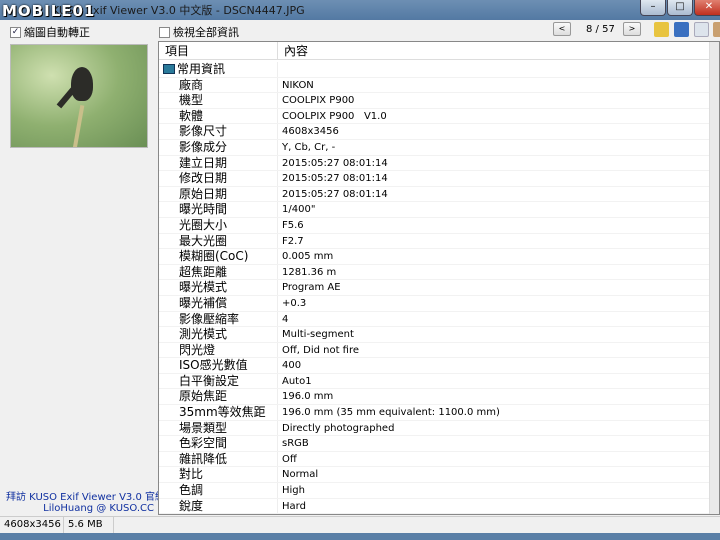 Image resolution: width=720 pixels, height=540 pixels. I want to click on value-cell: +0.3, so click(294, 303).